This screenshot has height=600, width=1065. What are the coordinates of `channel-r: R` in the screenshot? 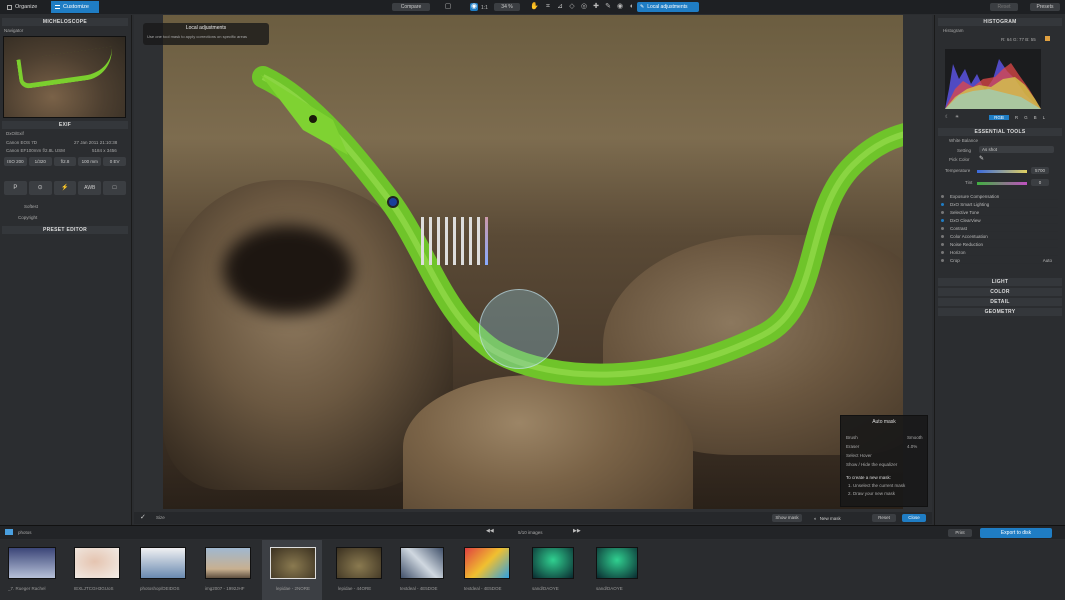 It's located at (1016, 117).